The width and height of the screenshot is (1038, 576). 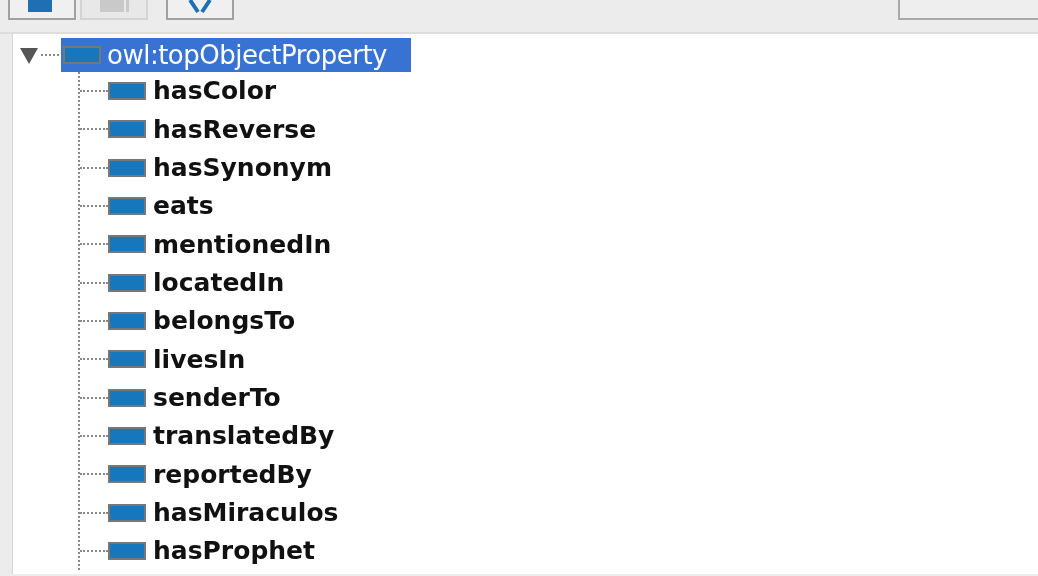 What do you see at coordinates (219, 283) in the screenshot?
I see `property-label: locatedIn` at bounding box center [219, 283].